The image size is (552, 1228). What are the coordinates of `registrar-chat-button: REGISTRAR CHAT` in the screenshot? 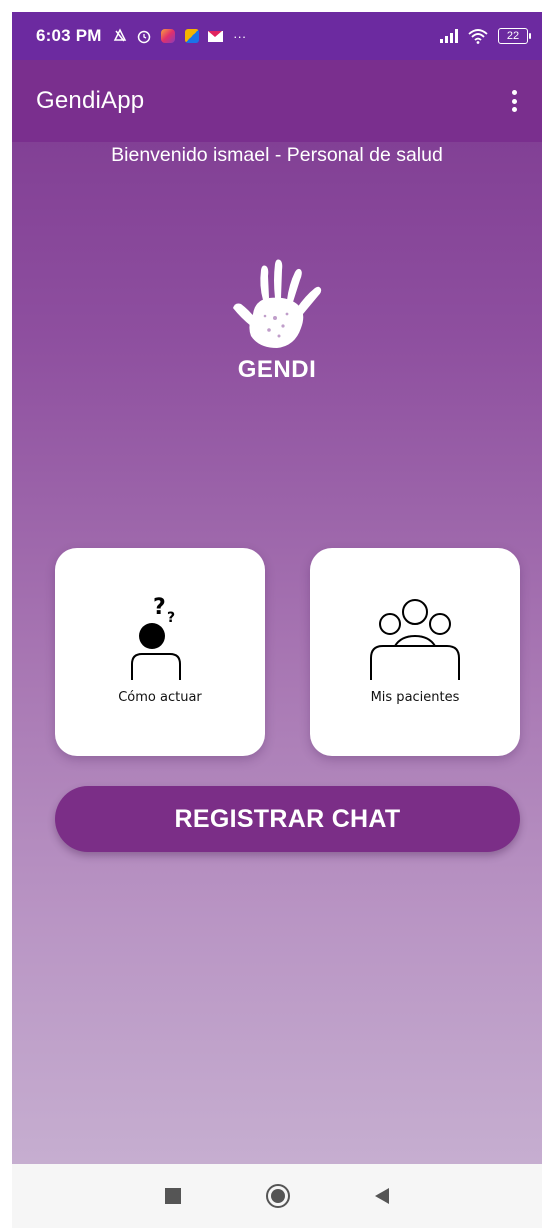 It's located at (287, 819).